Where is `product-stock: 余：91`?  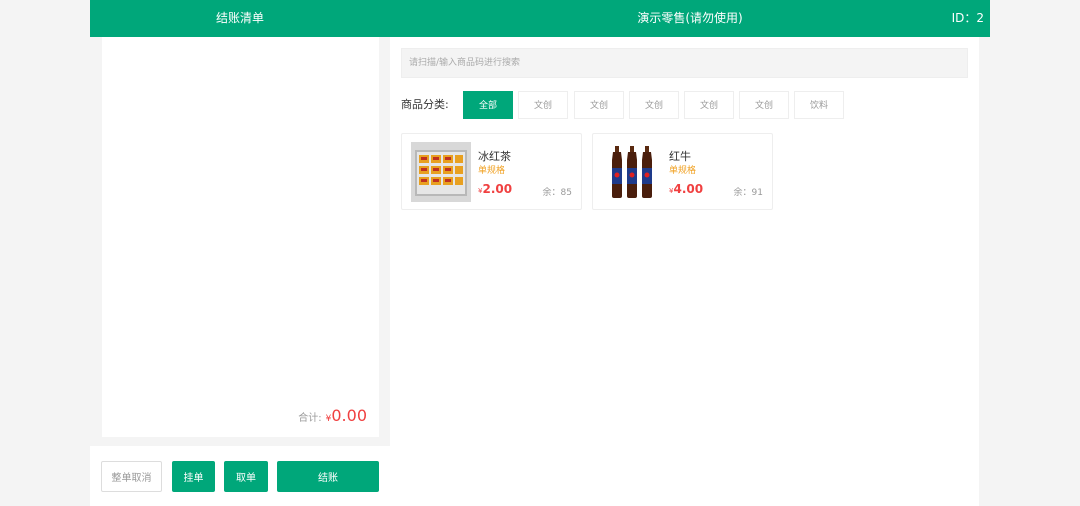
product-stock: 余：91 is located at coordinates (748, 193).